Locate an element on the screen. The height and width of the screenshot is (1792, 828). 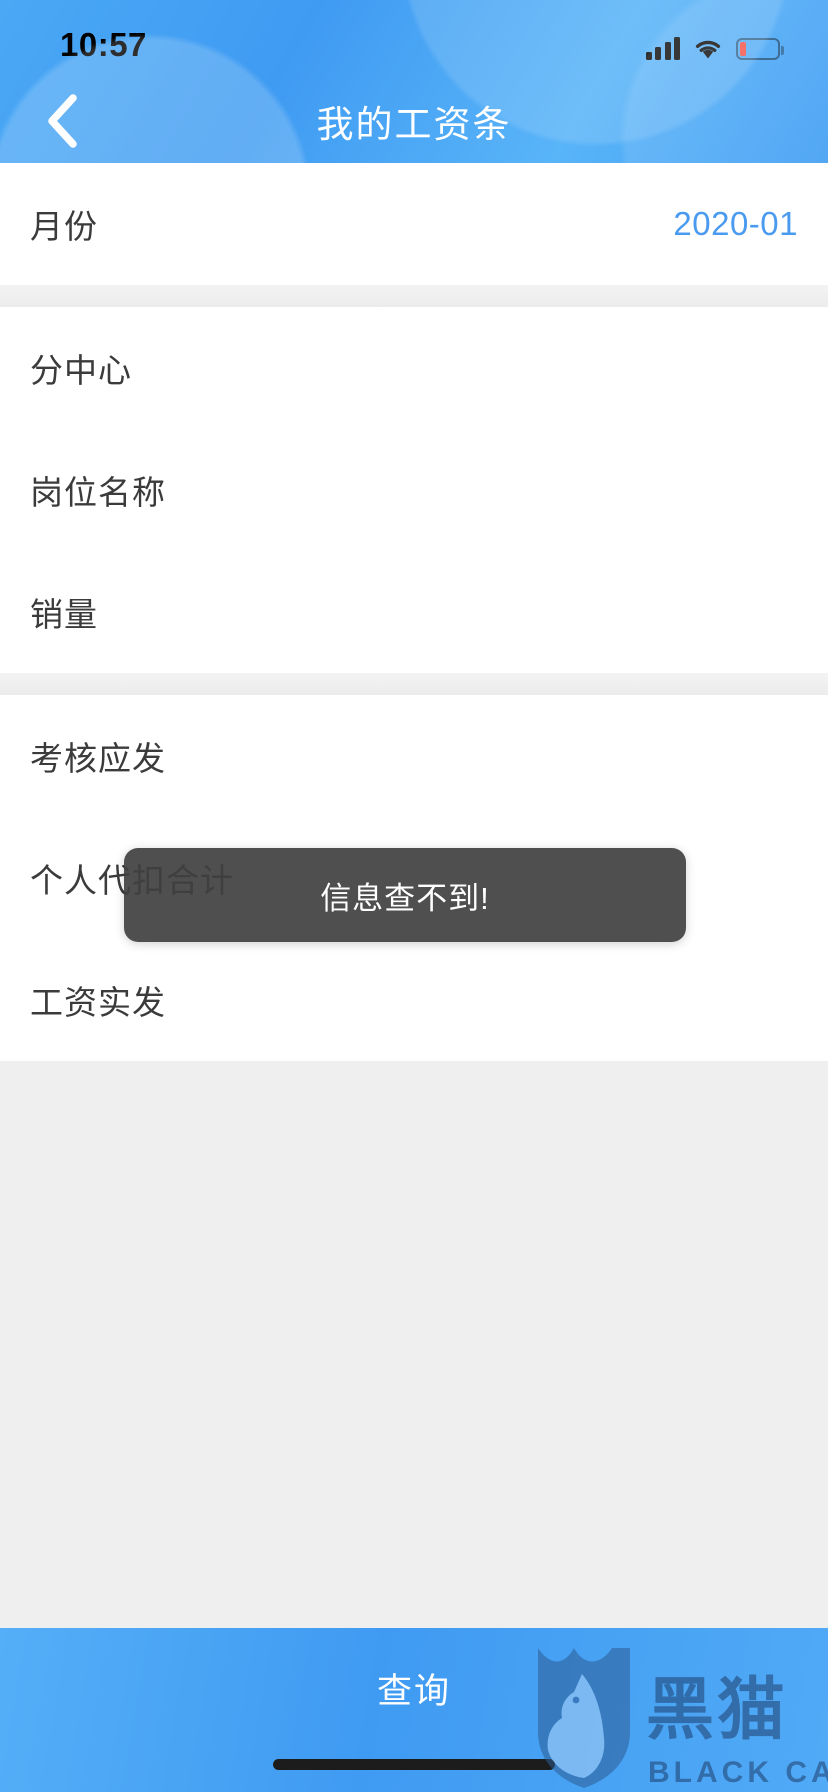
query-button-label: 查询 is located at coordinates (413, 1691).